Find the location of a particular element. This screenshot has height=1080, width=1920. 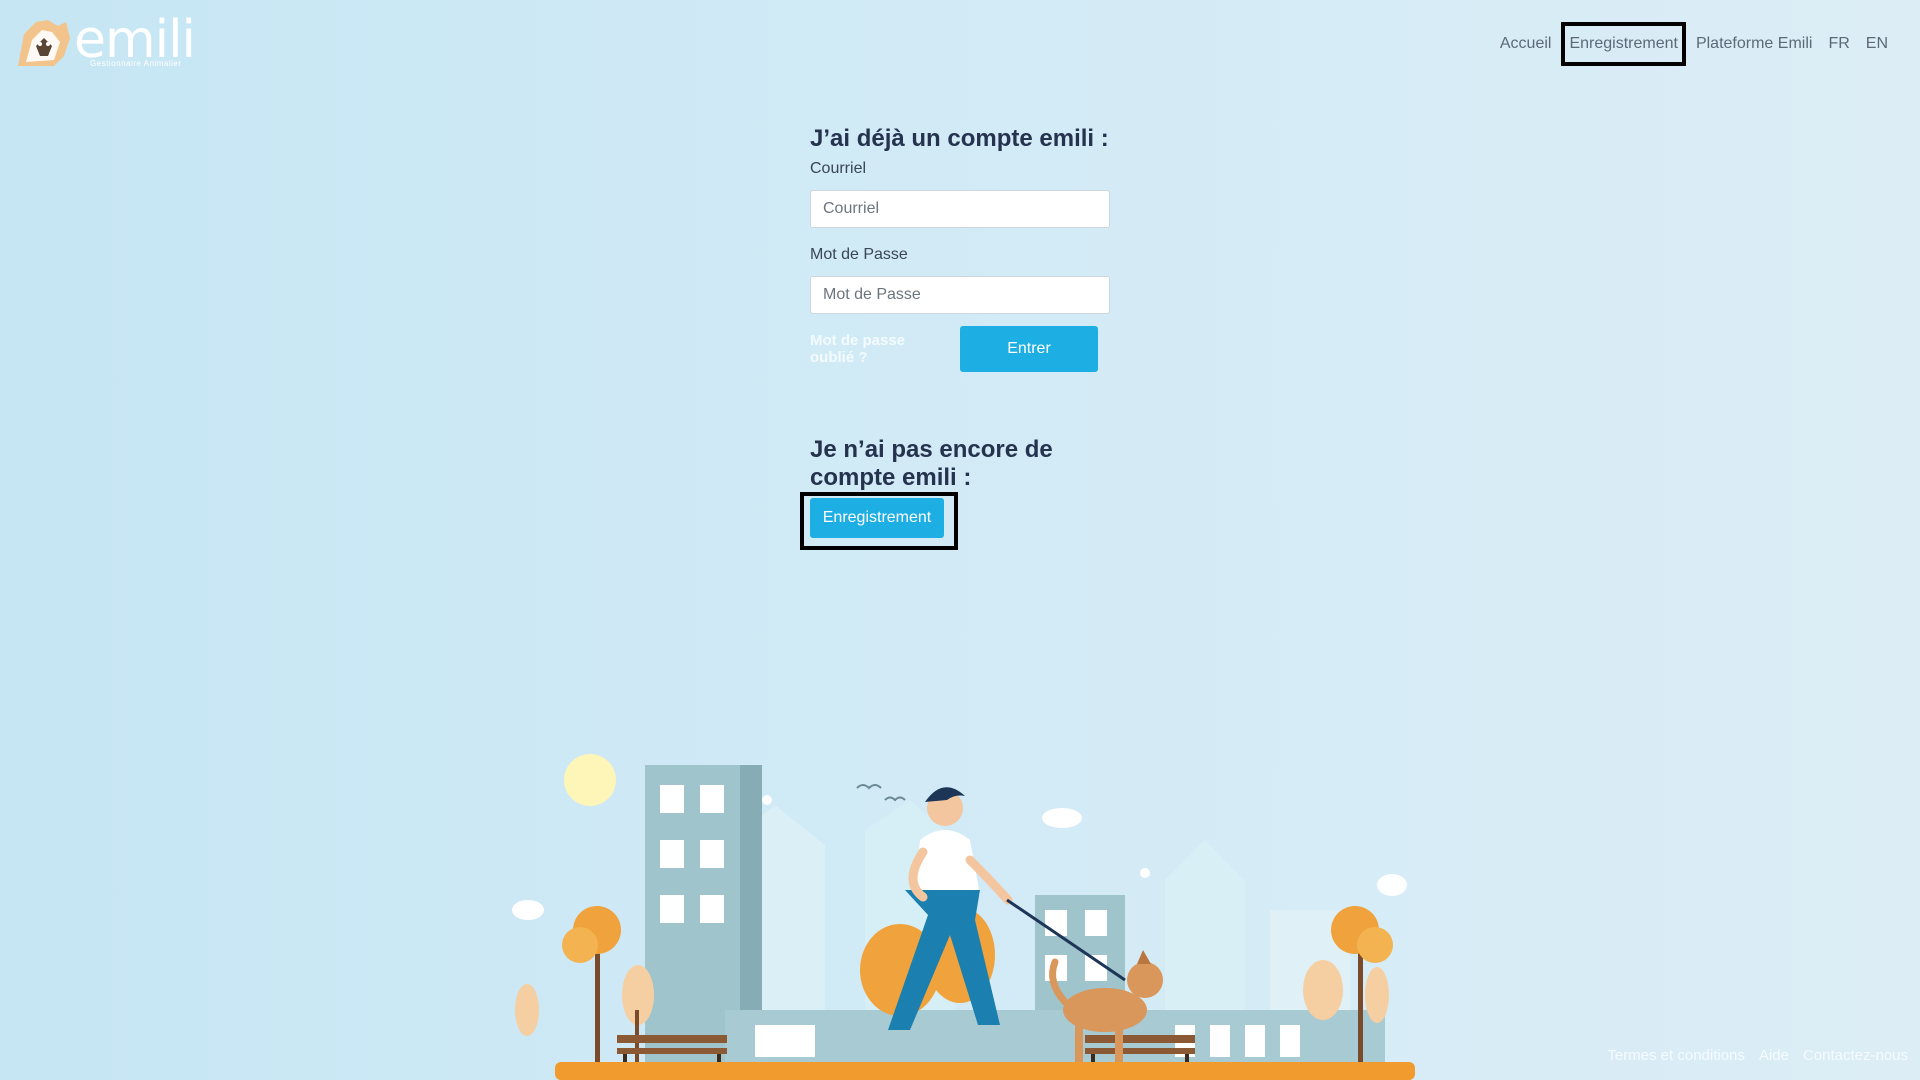

nav-lang-fr: FR is located at coordinates (1838, 44).